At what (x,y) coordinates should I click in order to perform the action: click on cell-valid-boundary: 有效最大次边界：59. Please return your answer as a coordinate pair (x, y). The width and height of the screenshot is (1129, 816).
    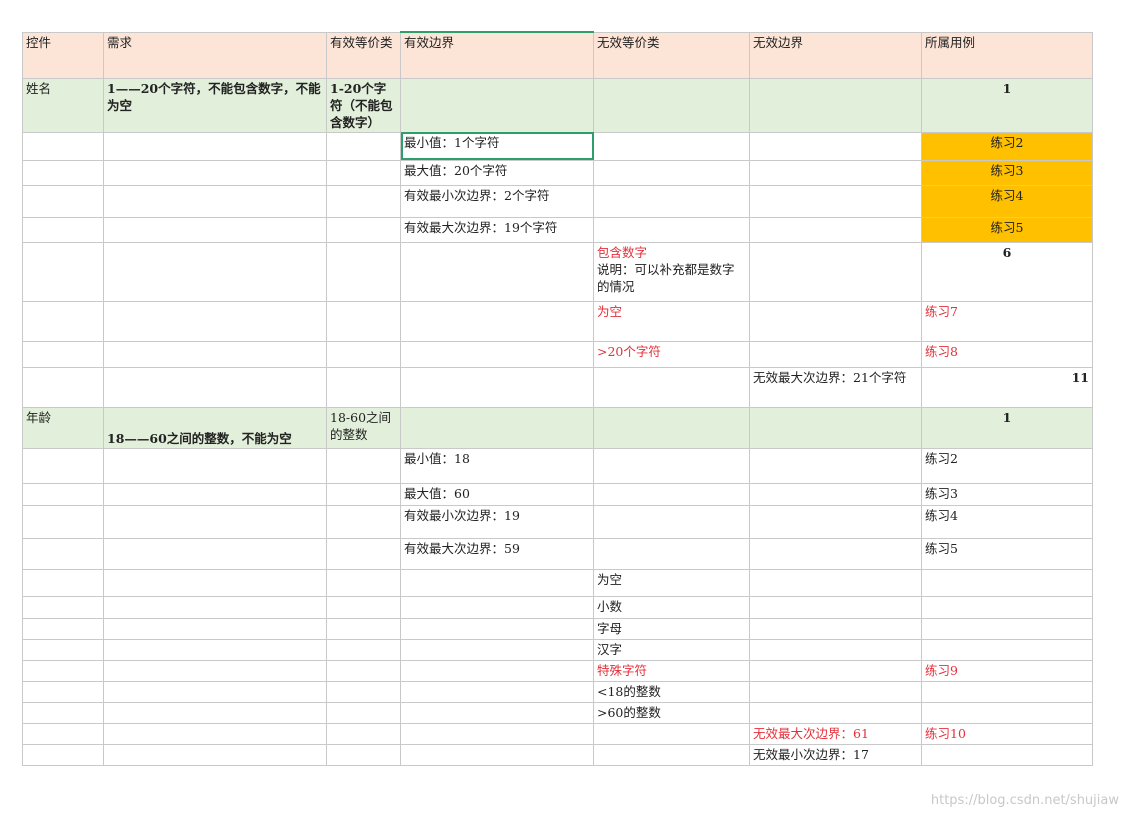
    Looking at the image, I should click on (497, 553).